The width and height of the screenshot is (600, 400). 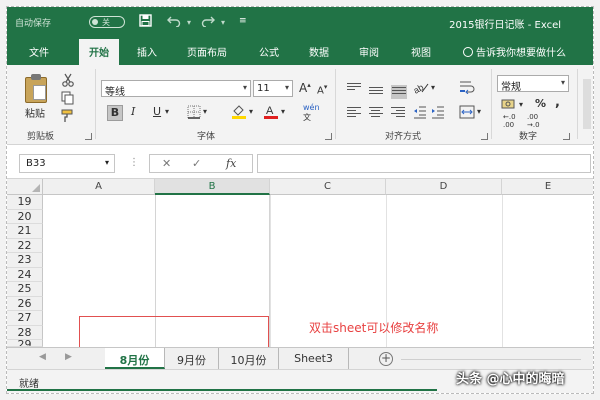 I want to click on column-header-c: C, so click(x=328, y=187).